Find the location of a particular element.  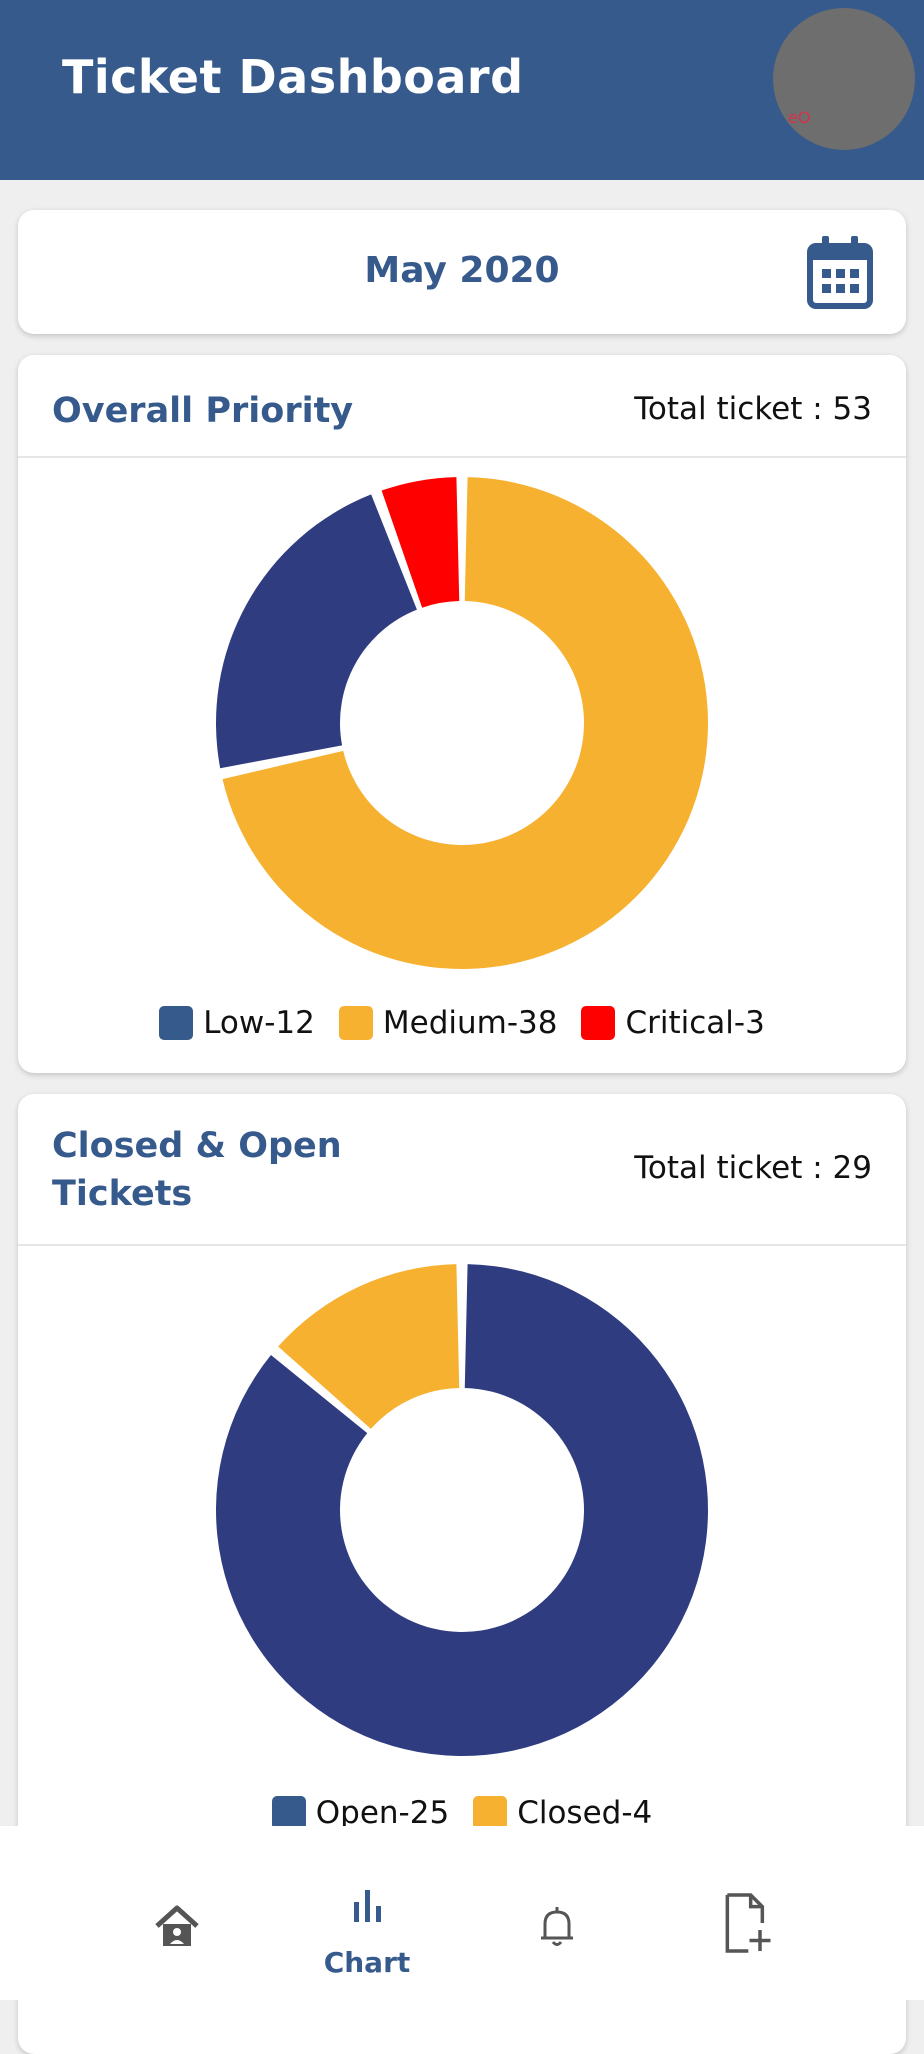

nav-chart: Chart is located at coordinates (367, 1913).